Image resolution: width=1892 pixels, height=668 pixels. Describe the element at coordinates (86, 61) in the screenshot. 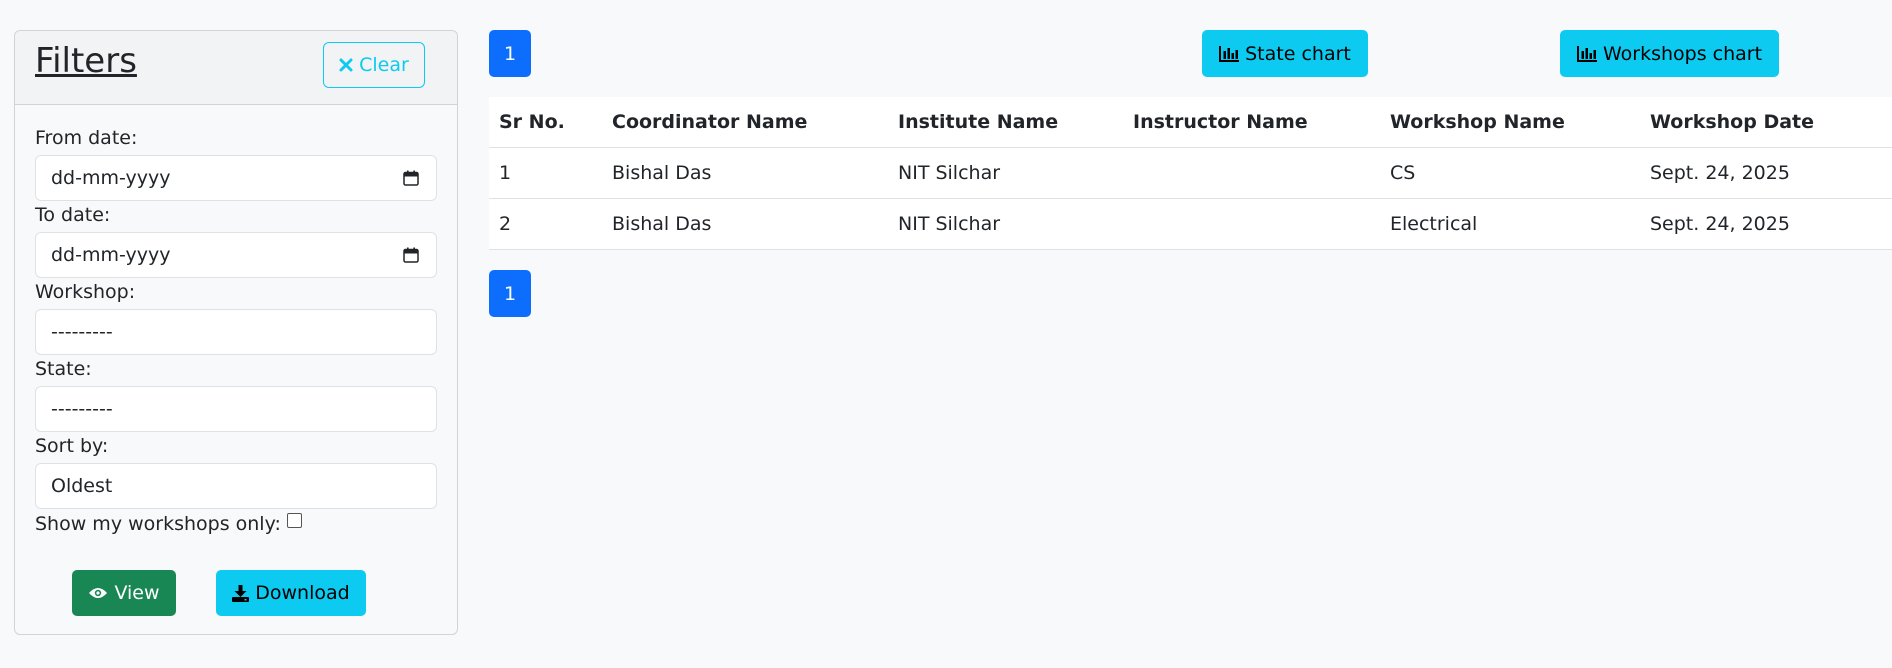

I see `filters-title: Filters` at that location.